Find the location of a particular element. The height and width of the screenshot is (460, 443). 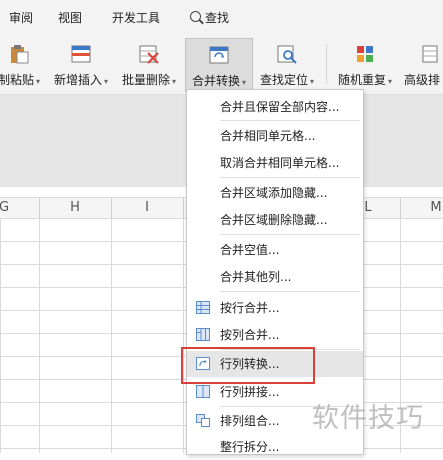

random-repeat-icon is located at coordinates (365, 54).